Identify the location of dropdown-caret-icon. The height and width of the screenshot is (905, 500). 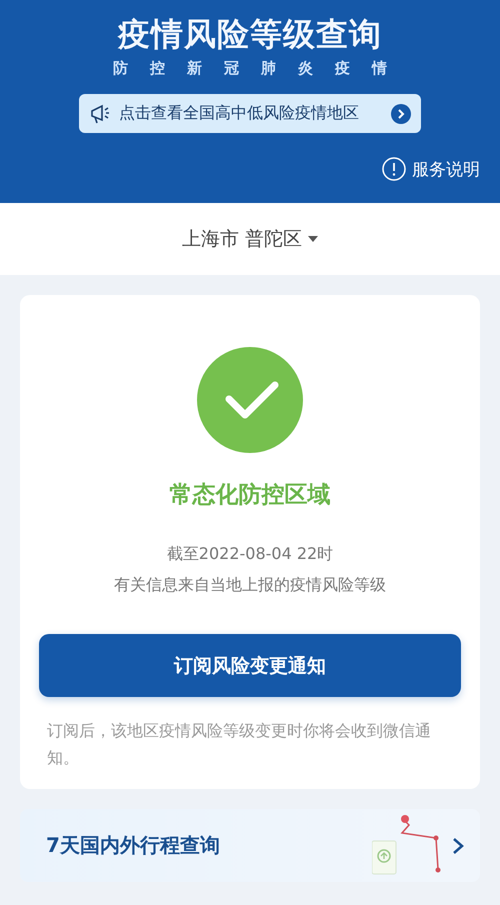
(313, 239).